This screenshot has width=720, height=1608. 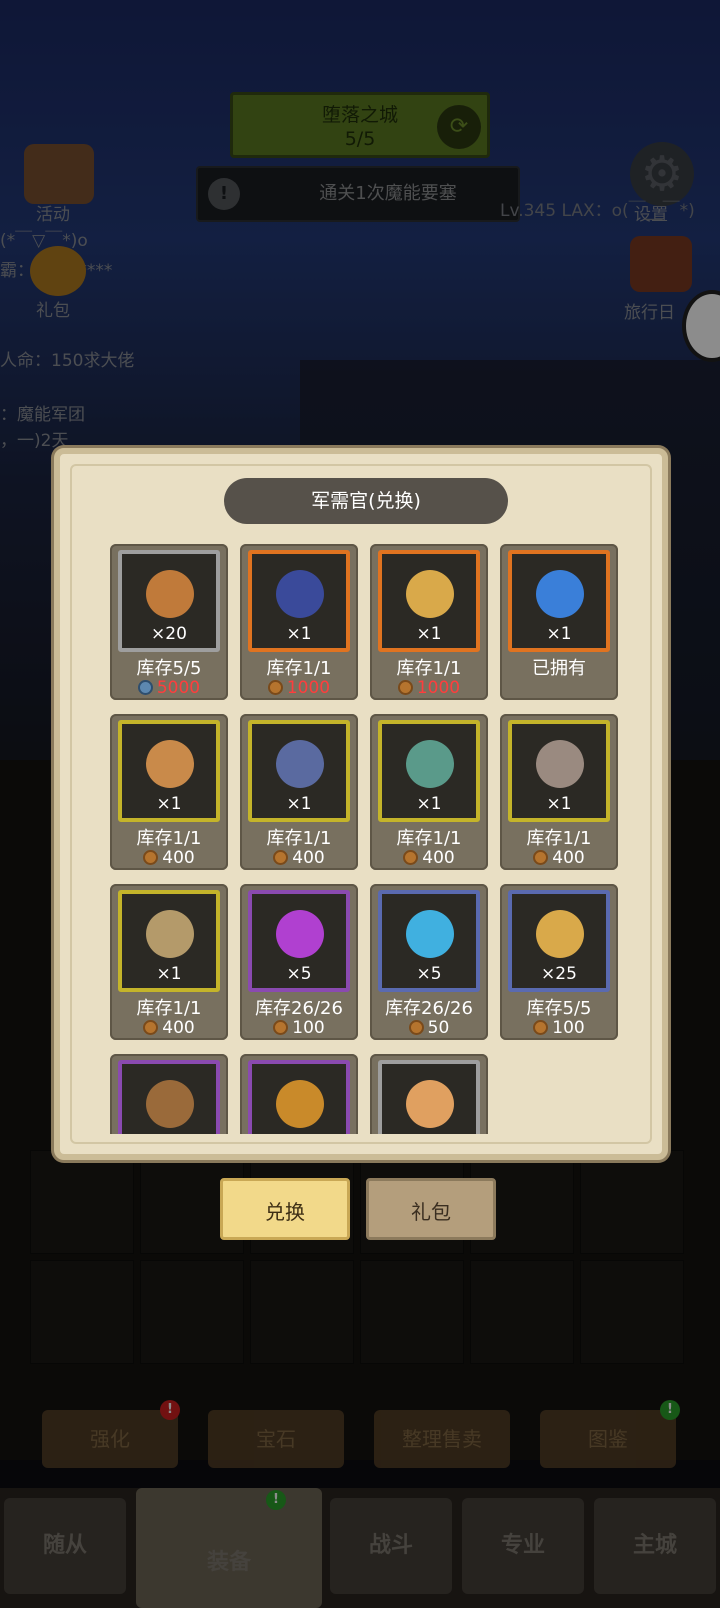 I want to click on skull-badge-icon, so click(x=560, y=764).